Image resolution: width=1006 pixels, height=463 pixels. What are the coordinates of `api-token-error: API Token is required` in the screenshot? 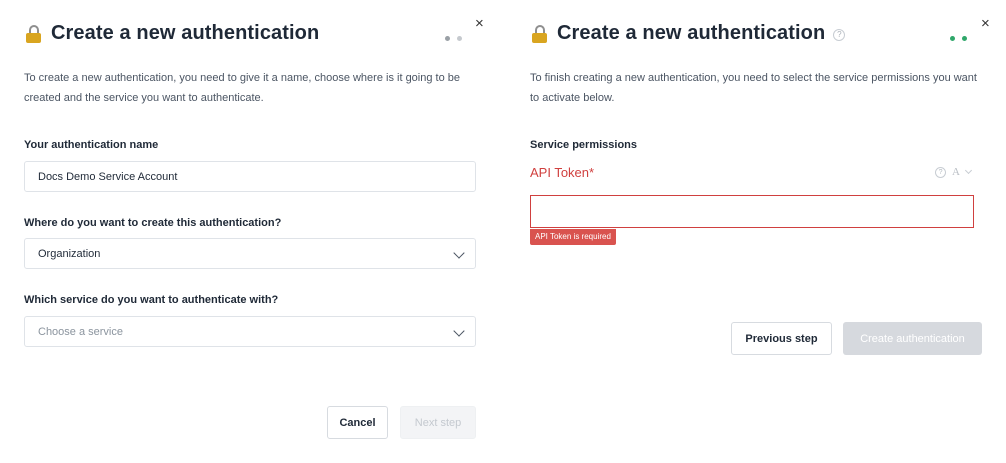 It's located at (573, 237).